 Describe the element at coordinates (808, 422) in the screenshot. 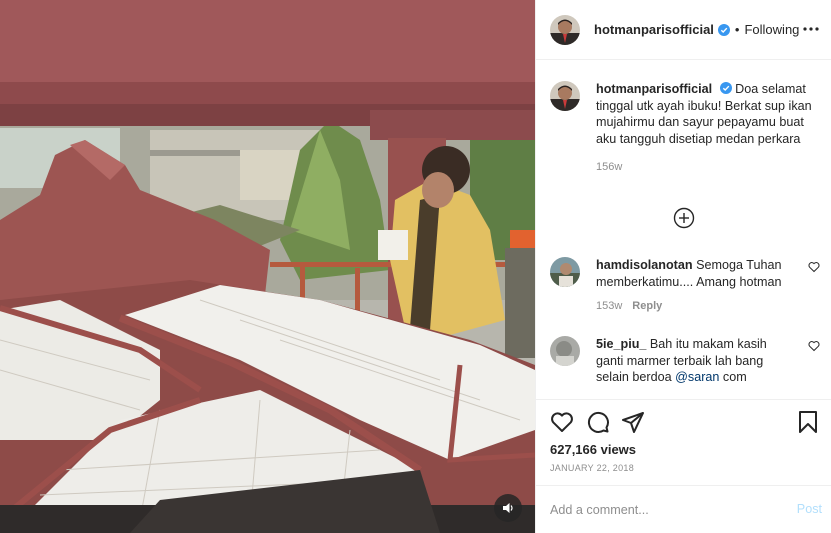

I see `bookmark-icon` at that location.